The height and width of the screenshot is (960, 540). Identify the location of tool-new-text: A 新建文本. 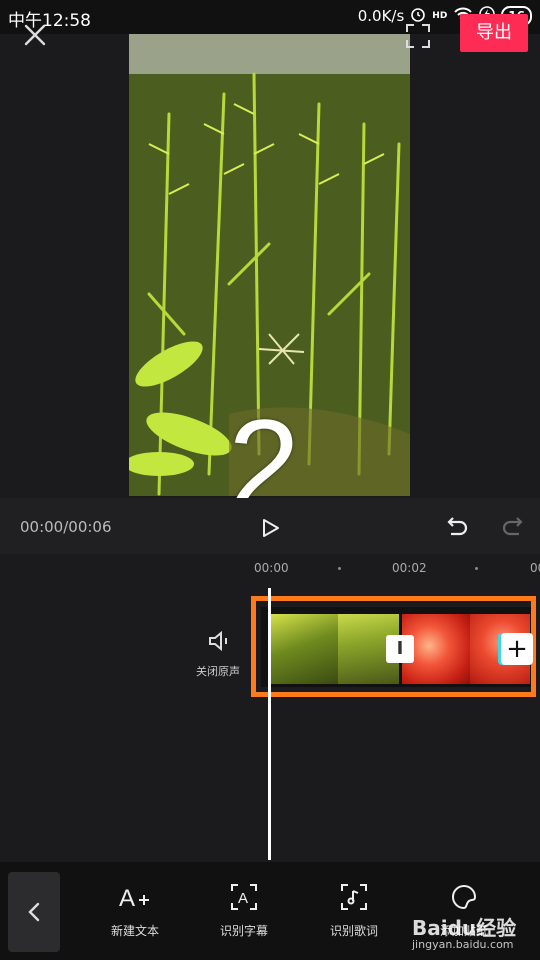
(135, 909).